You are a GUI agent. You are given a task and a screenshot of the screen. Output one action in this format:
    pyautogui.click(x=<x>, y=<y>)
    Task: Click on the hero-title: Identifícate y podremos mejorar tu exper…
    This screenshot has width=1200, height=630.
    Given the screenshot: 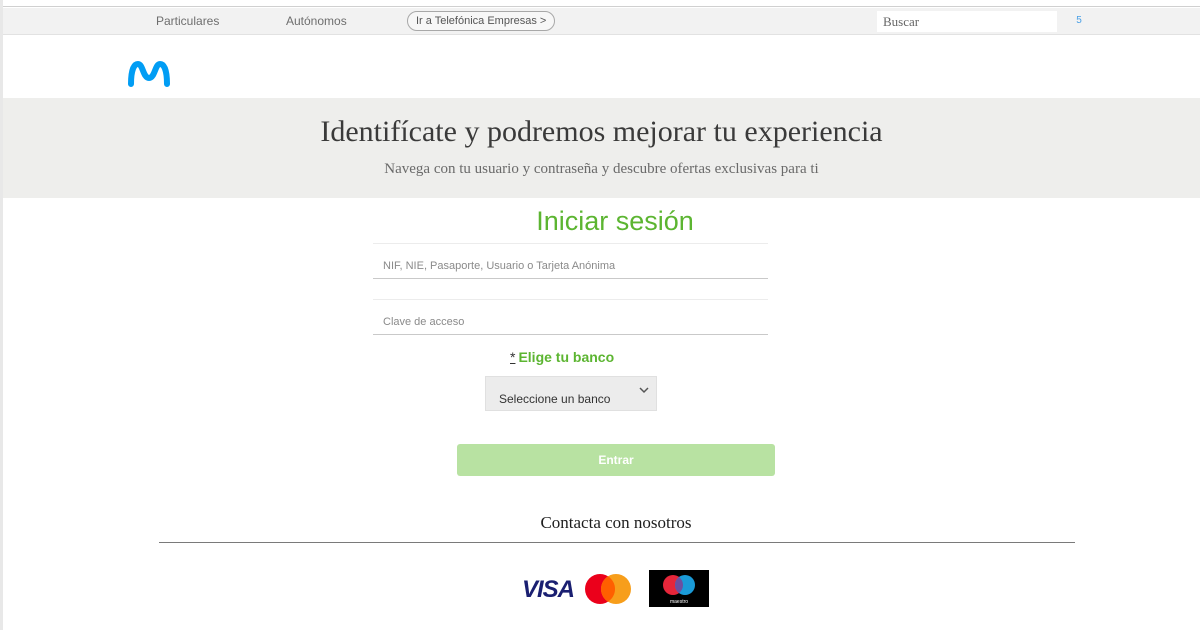 What is the action you would take?
    pyautogui.click(x=601, y=131)
    